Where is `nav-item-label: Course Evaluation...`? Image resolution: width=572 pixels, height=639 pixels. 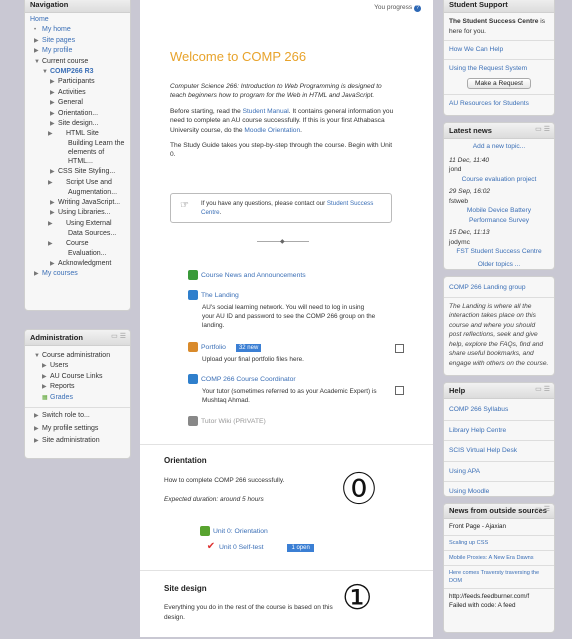
nav-item-label: Course Evaluation... is located at coordinates (86, 248).